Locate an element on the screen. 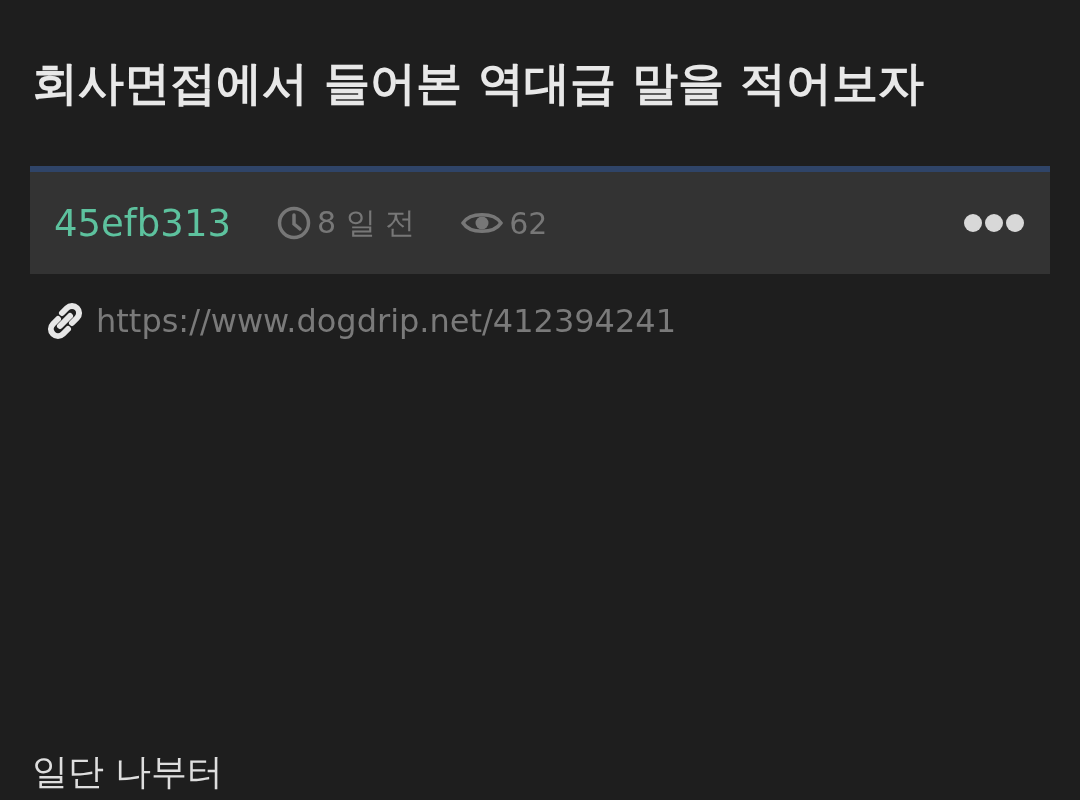 This screenshot has width=1080, height=800. post-title: 회사면접에서 들어본 역대급 말을 적어보자 is located at coordinates (478, 83).